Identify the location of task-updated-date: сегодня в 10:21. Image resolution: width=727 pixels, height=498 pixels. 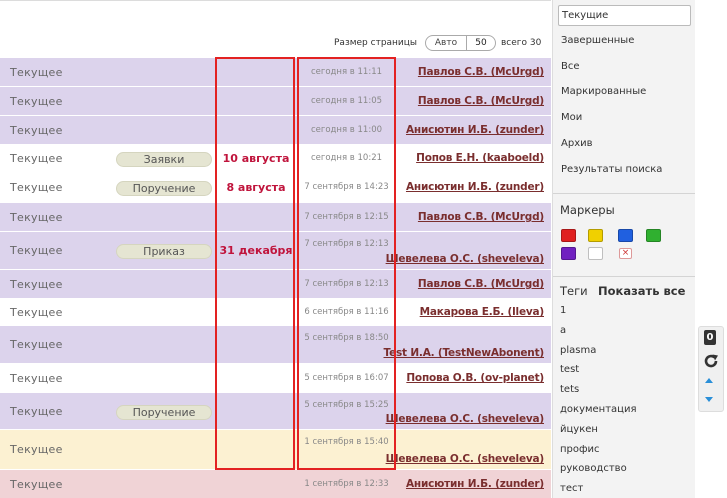
(346, 158).